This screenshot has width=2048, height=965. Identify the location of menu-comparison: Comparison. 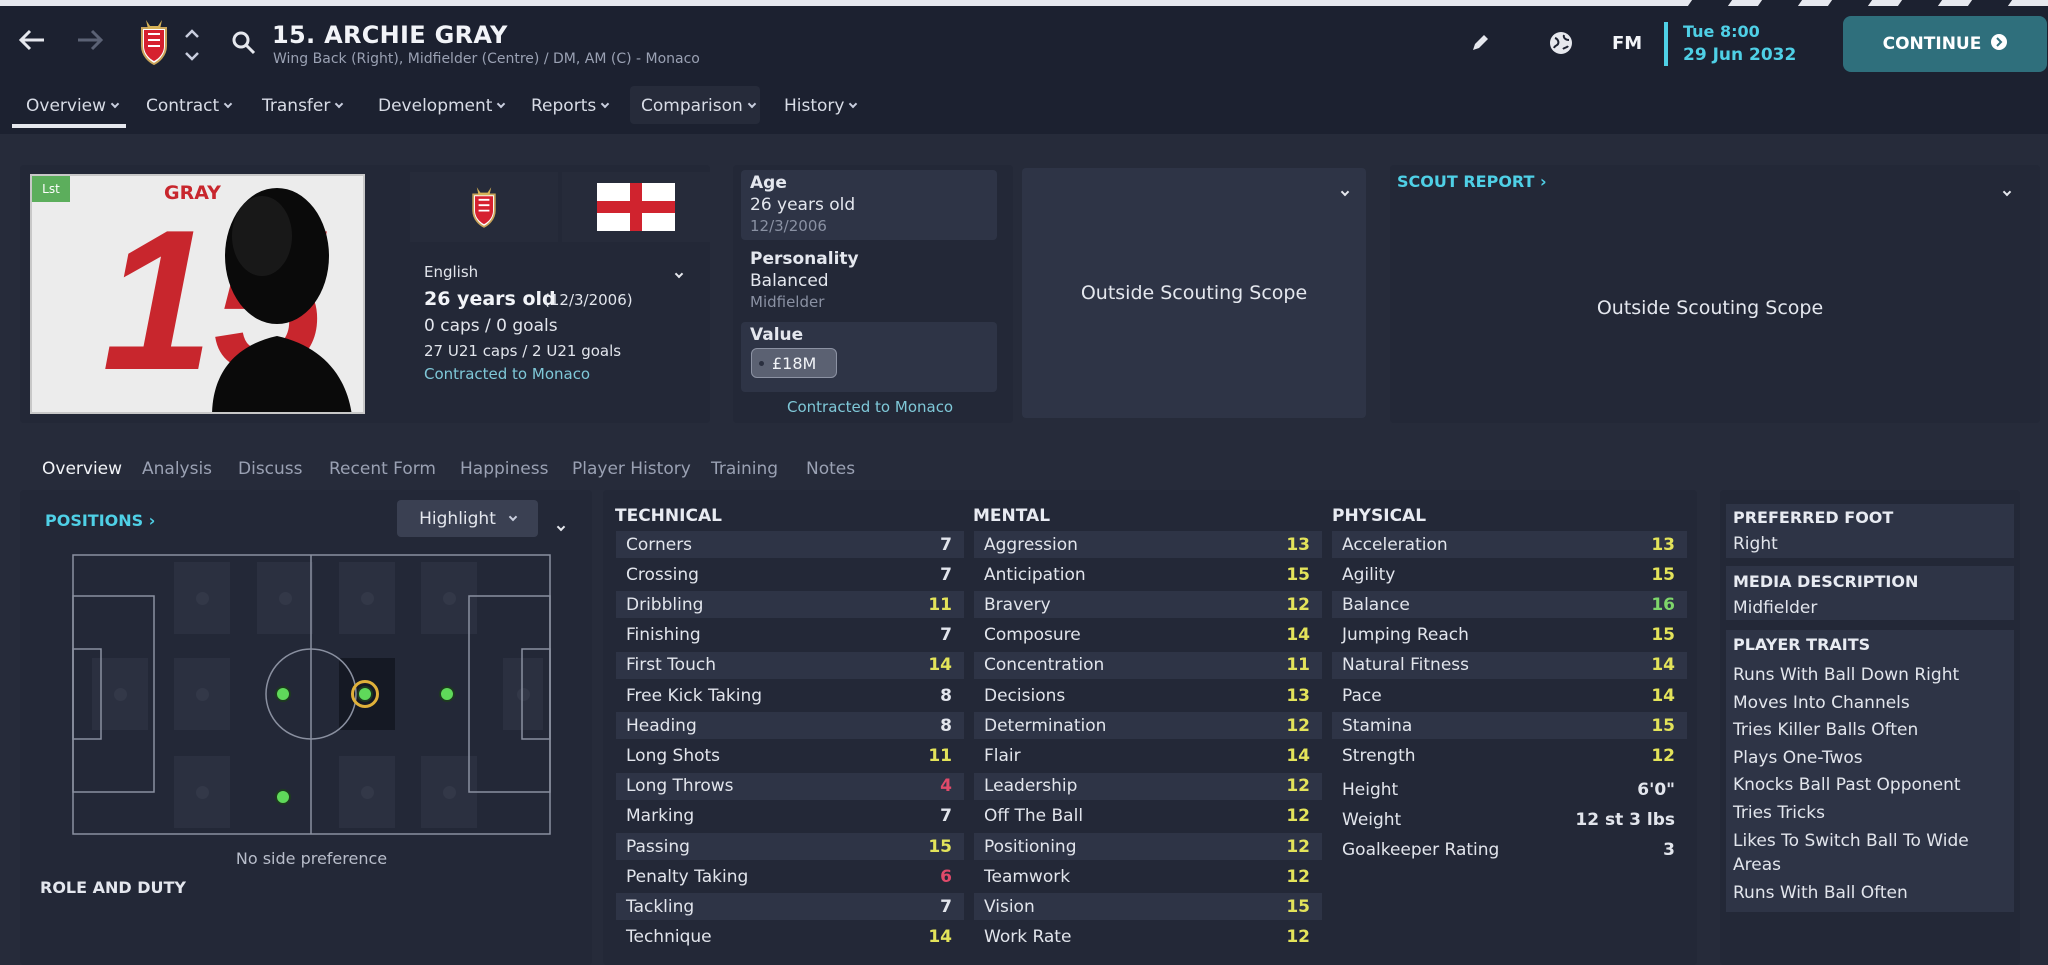
(699, 106).